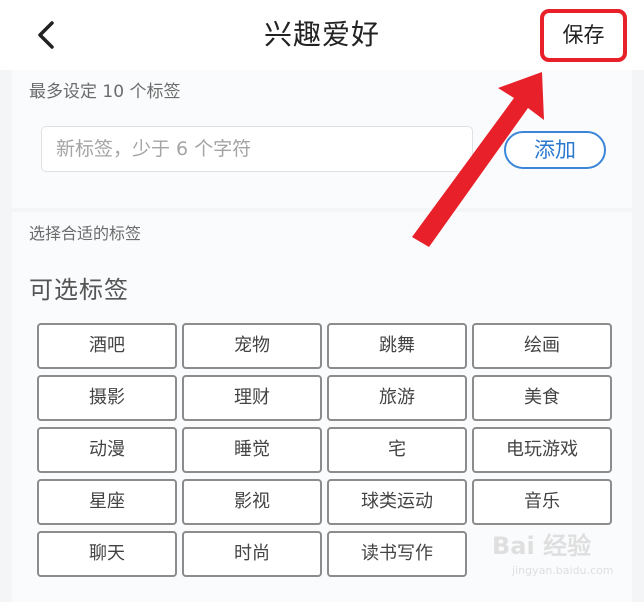 The height and width of the screenshot is (602, 644). Describe the element at coordinates (555, 150) in the screenshot. I see `add-tag-button: 添加` at that location.